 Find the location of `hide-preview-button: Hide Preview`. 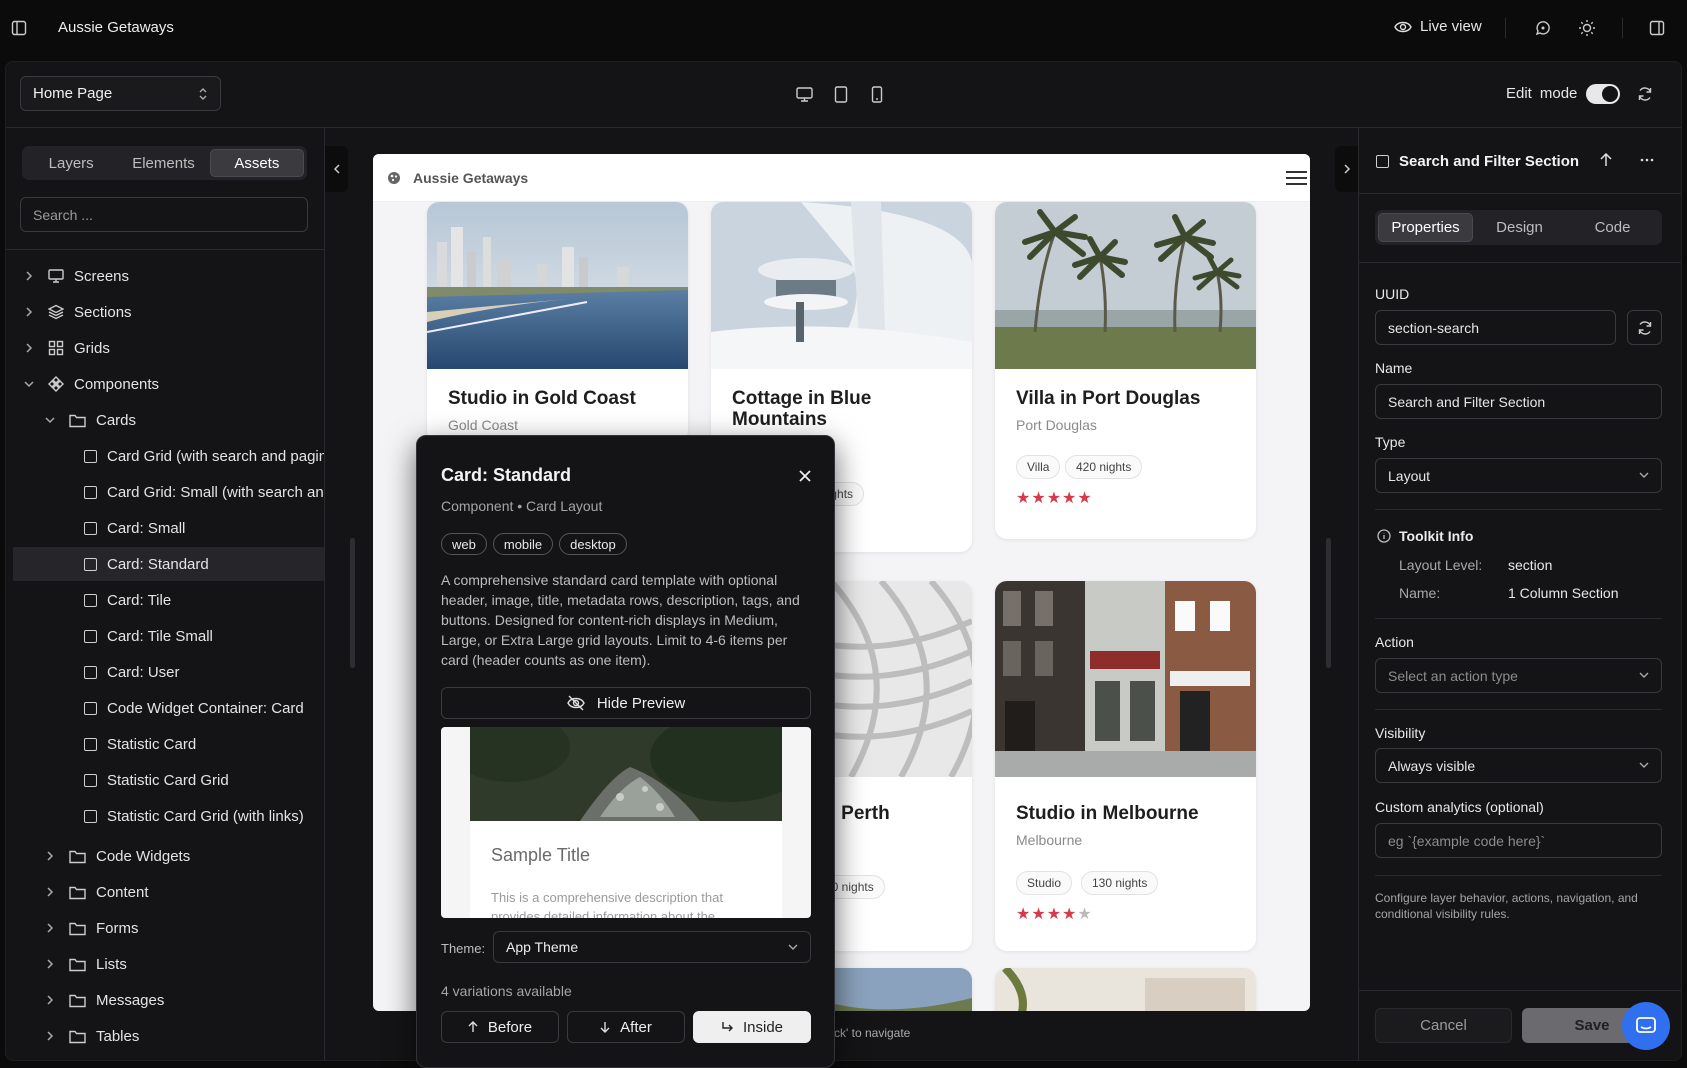

hide-preview-button: Hide Preview is located at coordinates (626, 703).